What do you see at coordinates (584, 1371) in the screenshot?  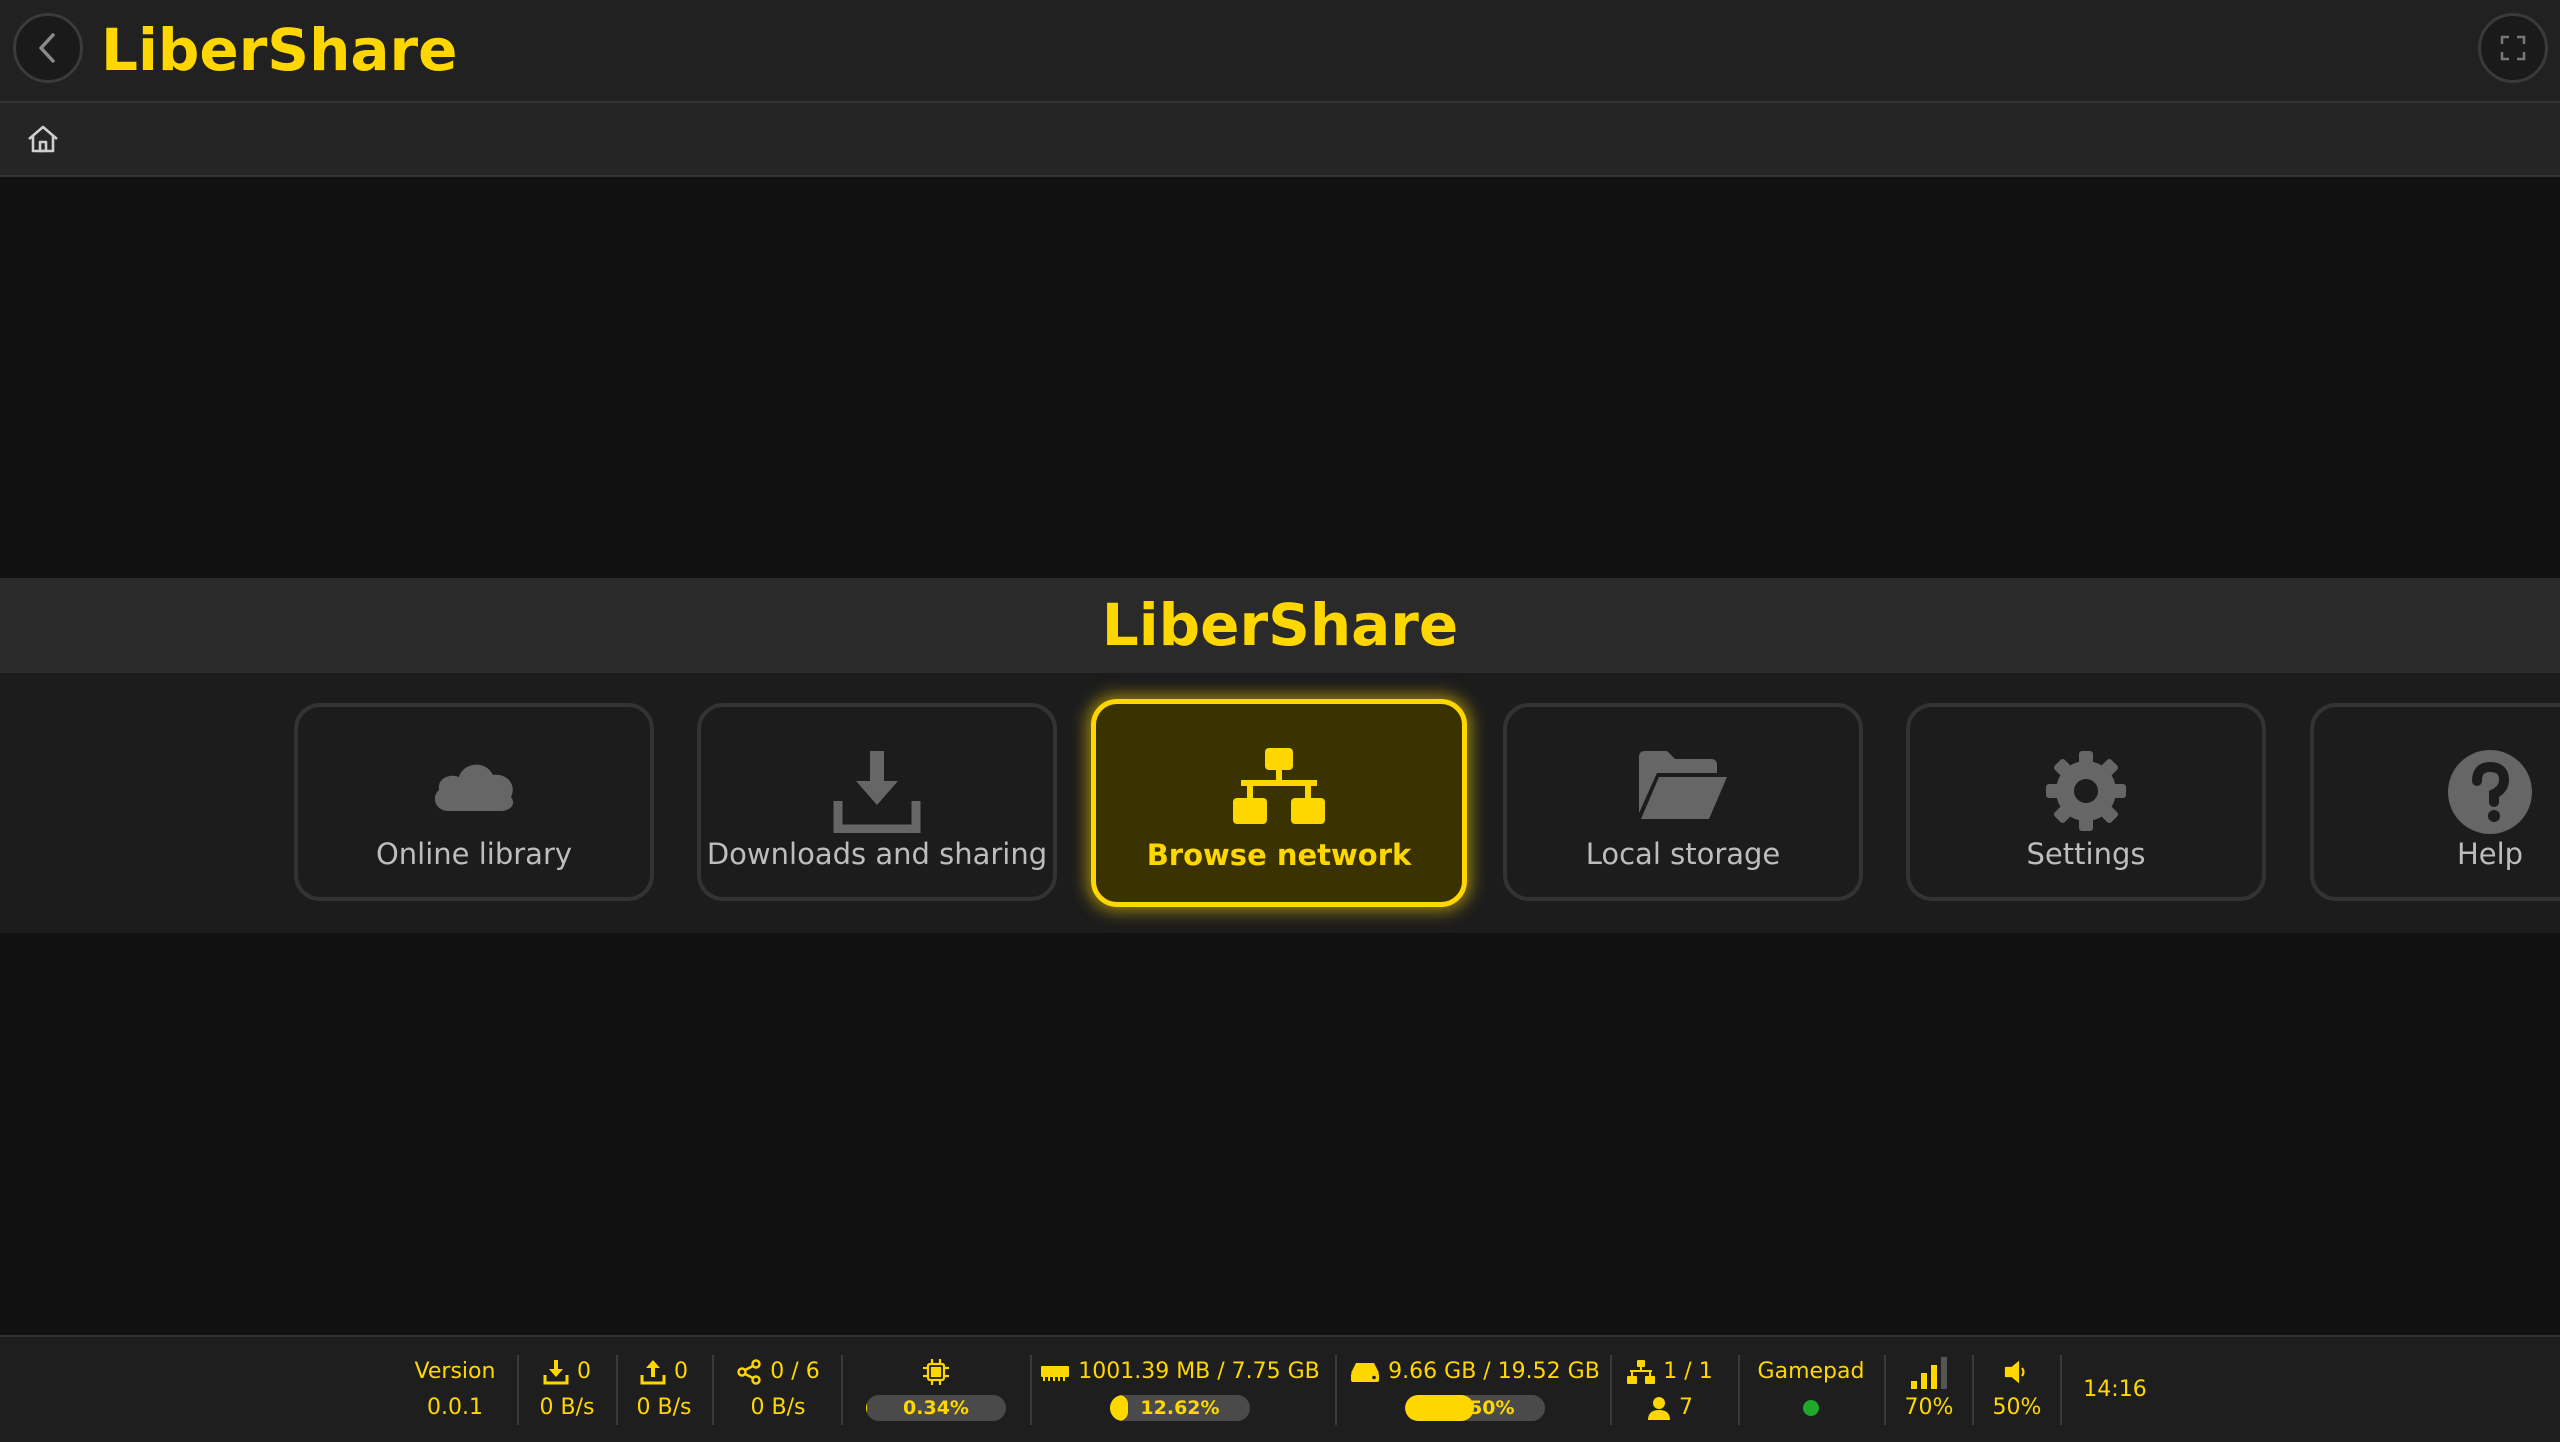 I see `download-count: 0` at bounding box center [584, 1371].